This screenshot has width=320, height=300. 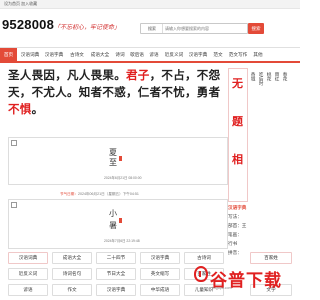 What do you see at coordinates (256, 28) in the screenshot?
I see `search-button: 搜索` at bounding box center [256, 28].